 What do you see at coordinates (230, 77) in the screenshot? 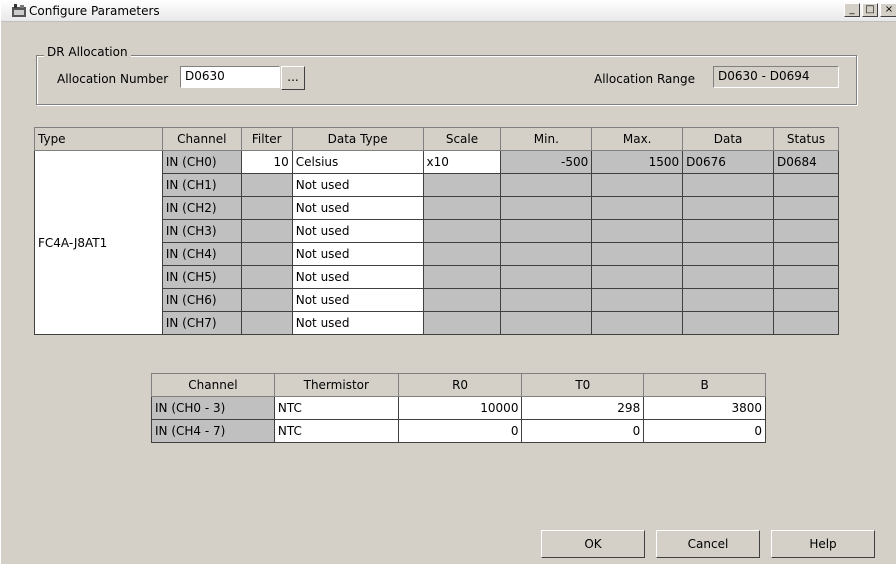
I see `allocation-number-field: D0630` at bounding box center [230, 77].